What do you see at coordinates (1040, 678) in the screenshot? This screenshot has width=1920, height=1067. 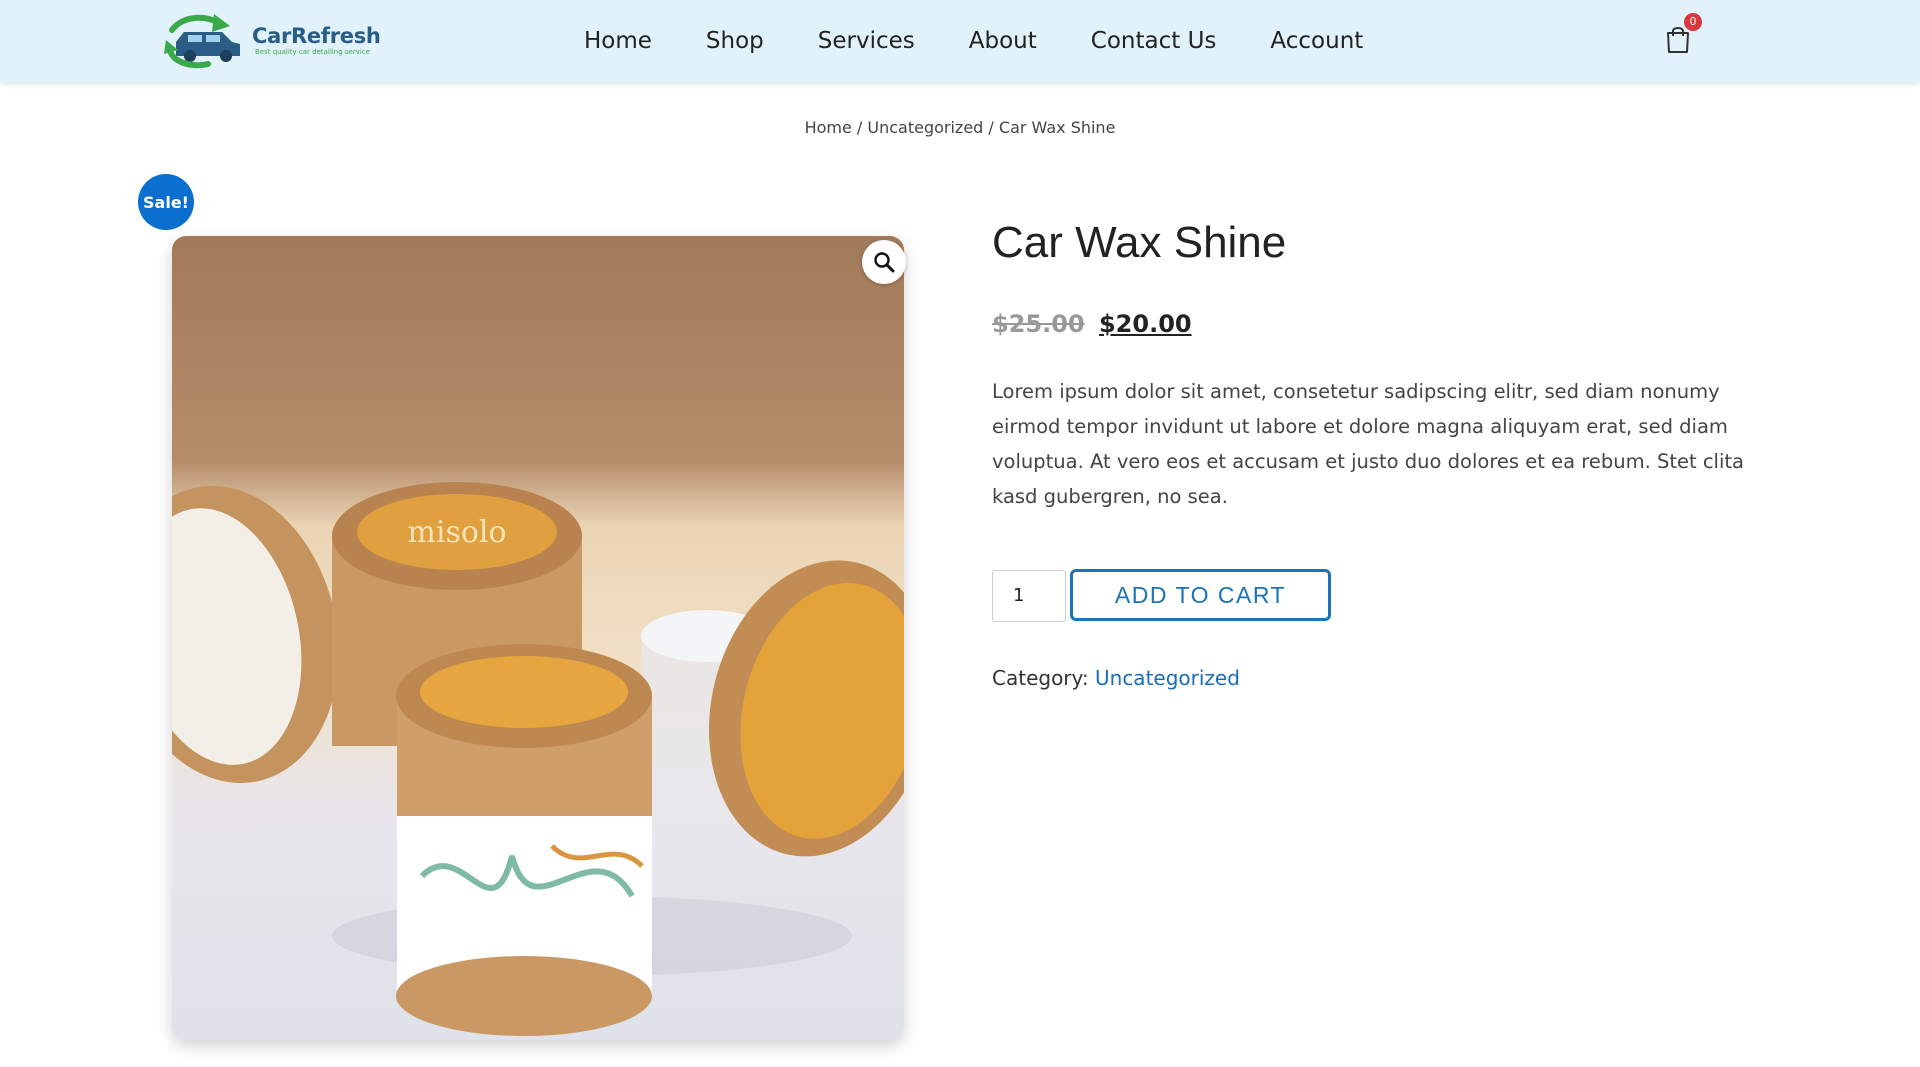 I see `category-label: Category:` at bounding box center [1040, 678].